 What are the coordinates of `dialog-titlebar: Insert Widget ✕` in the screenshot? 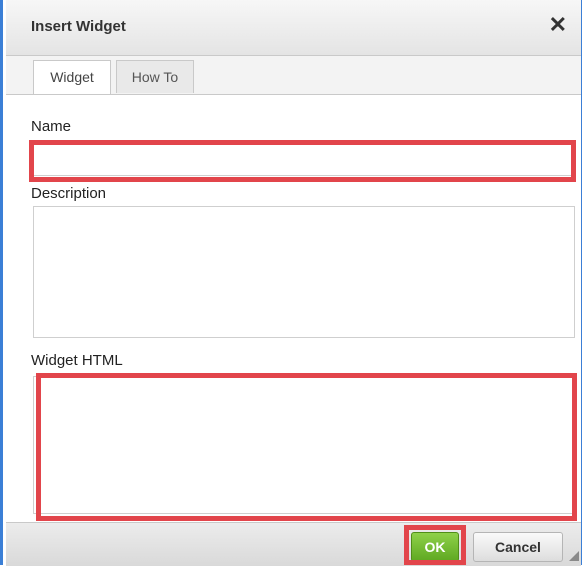 It's located at (293, 28).